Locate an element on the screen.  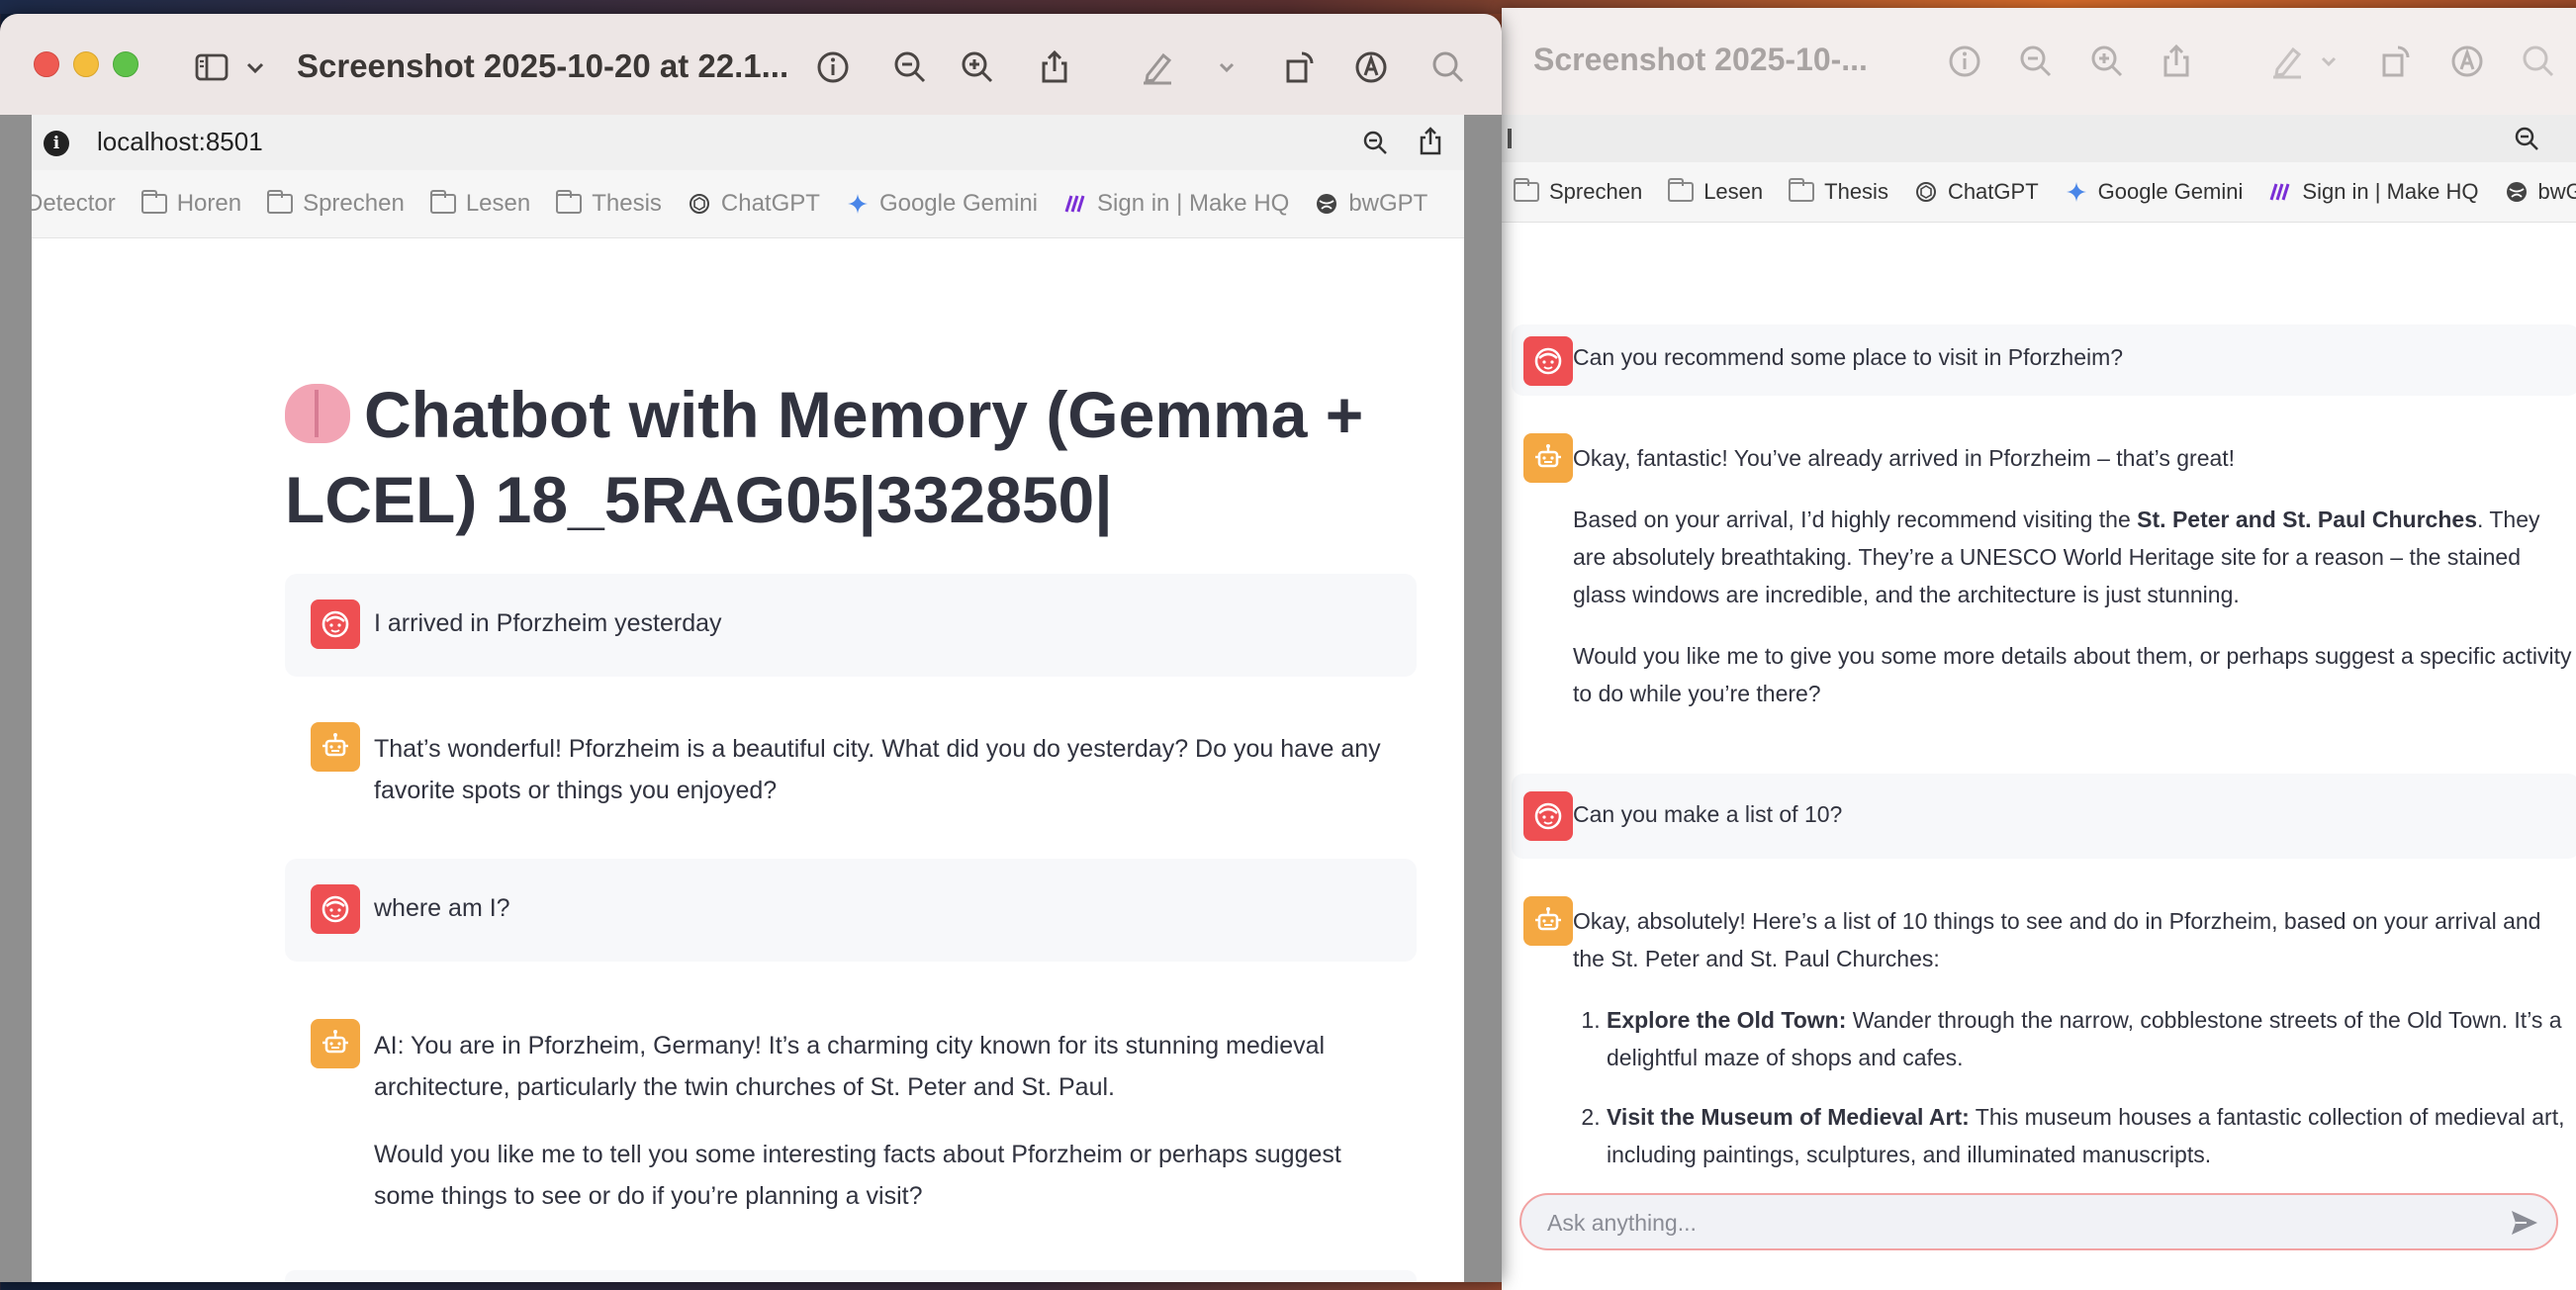
minimize-button is located at coordinates (86, 64).